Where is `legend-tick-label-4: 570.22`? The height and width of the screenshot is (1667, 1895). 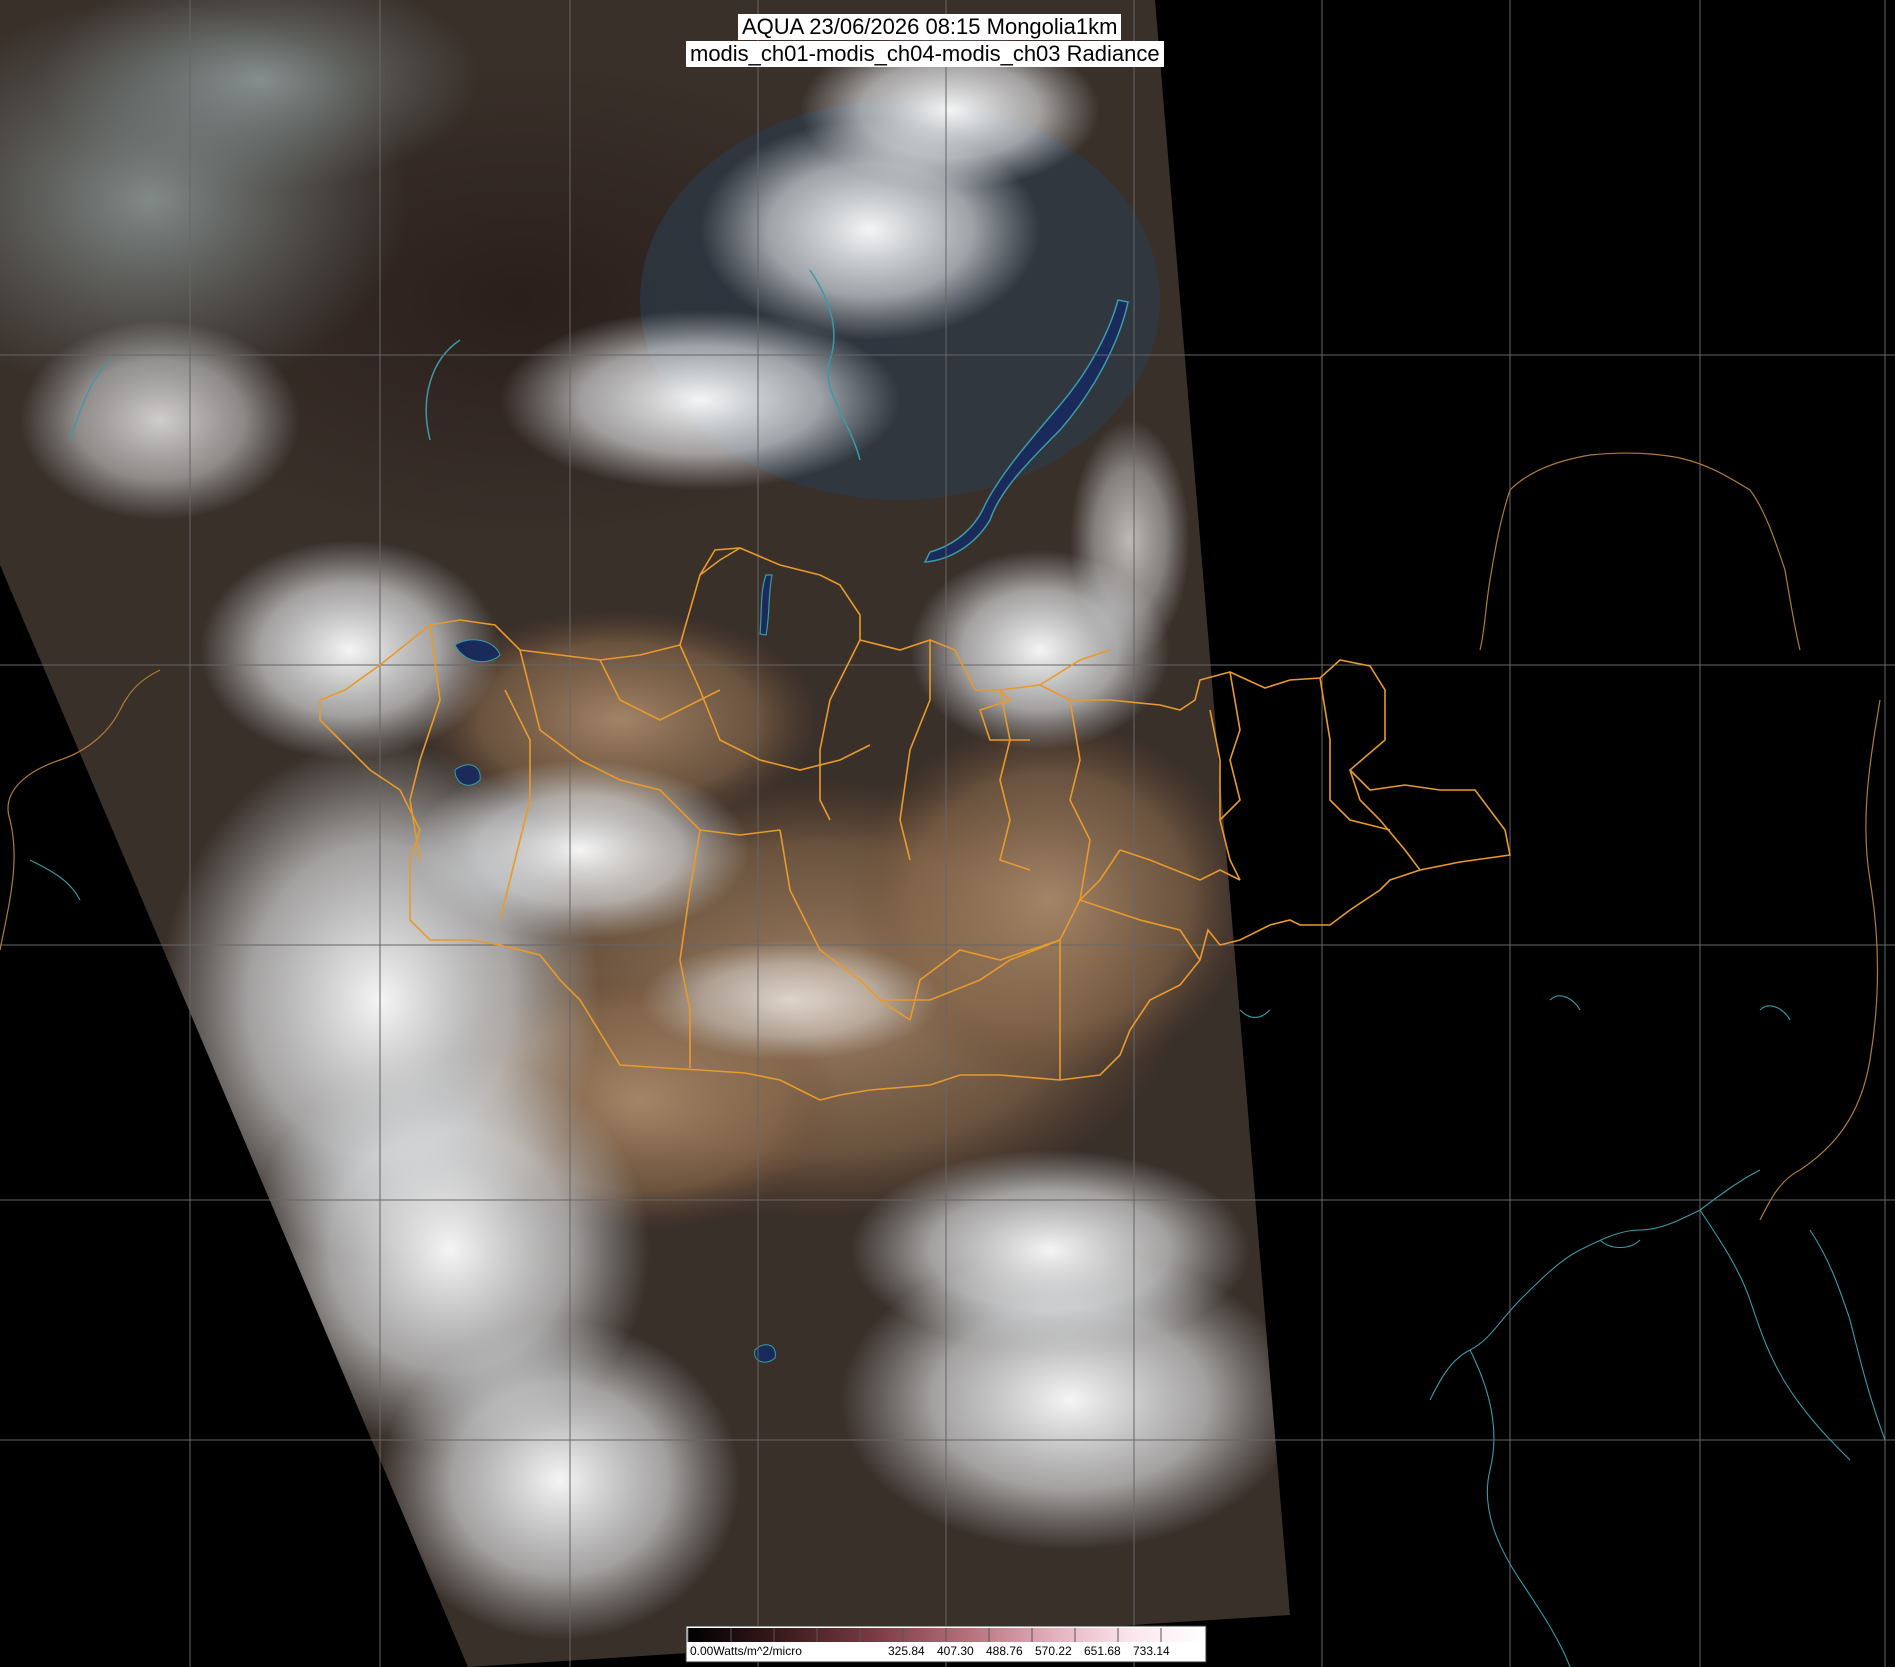 legend-tick-label-4: 570.22 is located at coordinates (1053, 1651).